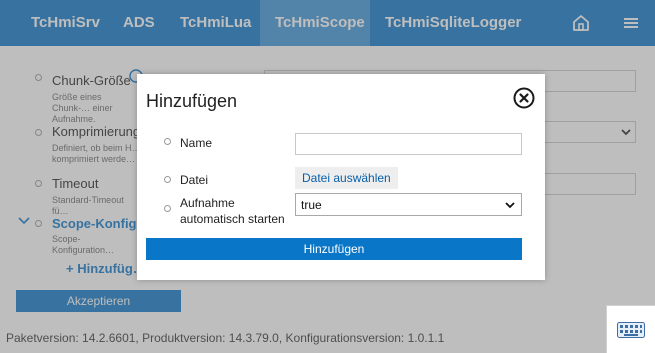 The image size is (655, 353). I want to click on chevron-down-icon, so click(510, 205).